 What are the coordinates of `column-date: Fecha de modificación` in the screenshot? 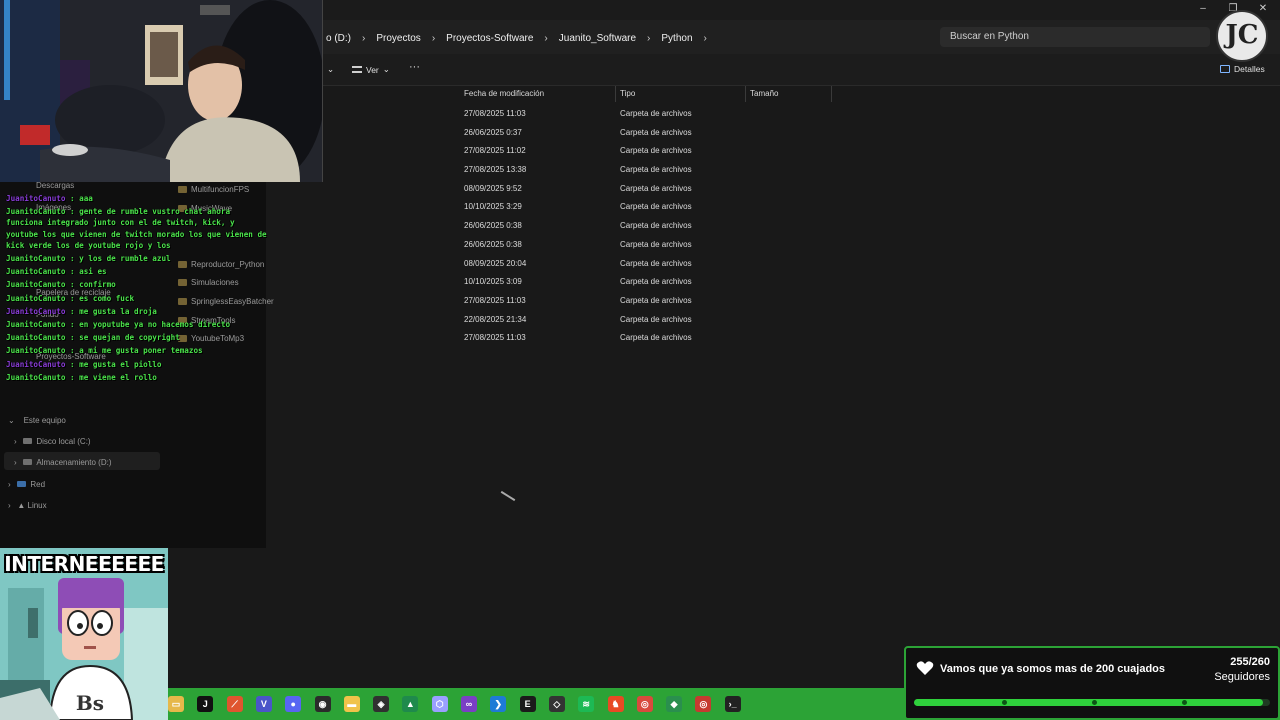 It's located at (538, 94).